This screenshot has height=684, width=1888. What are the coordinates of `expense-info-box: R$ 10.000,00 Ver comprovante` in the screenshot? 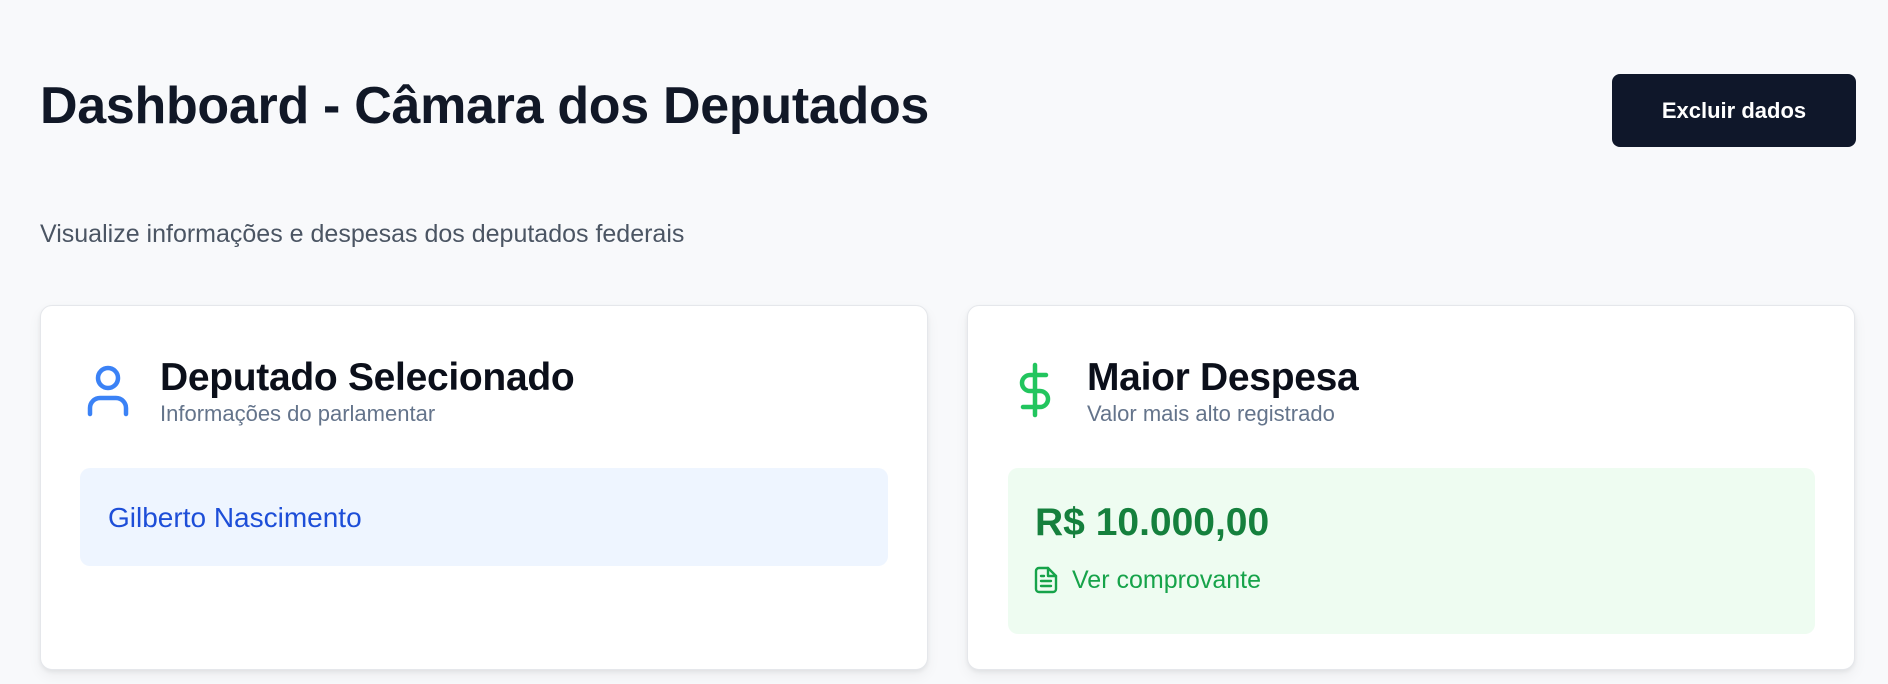 It's located at (1411, 551).